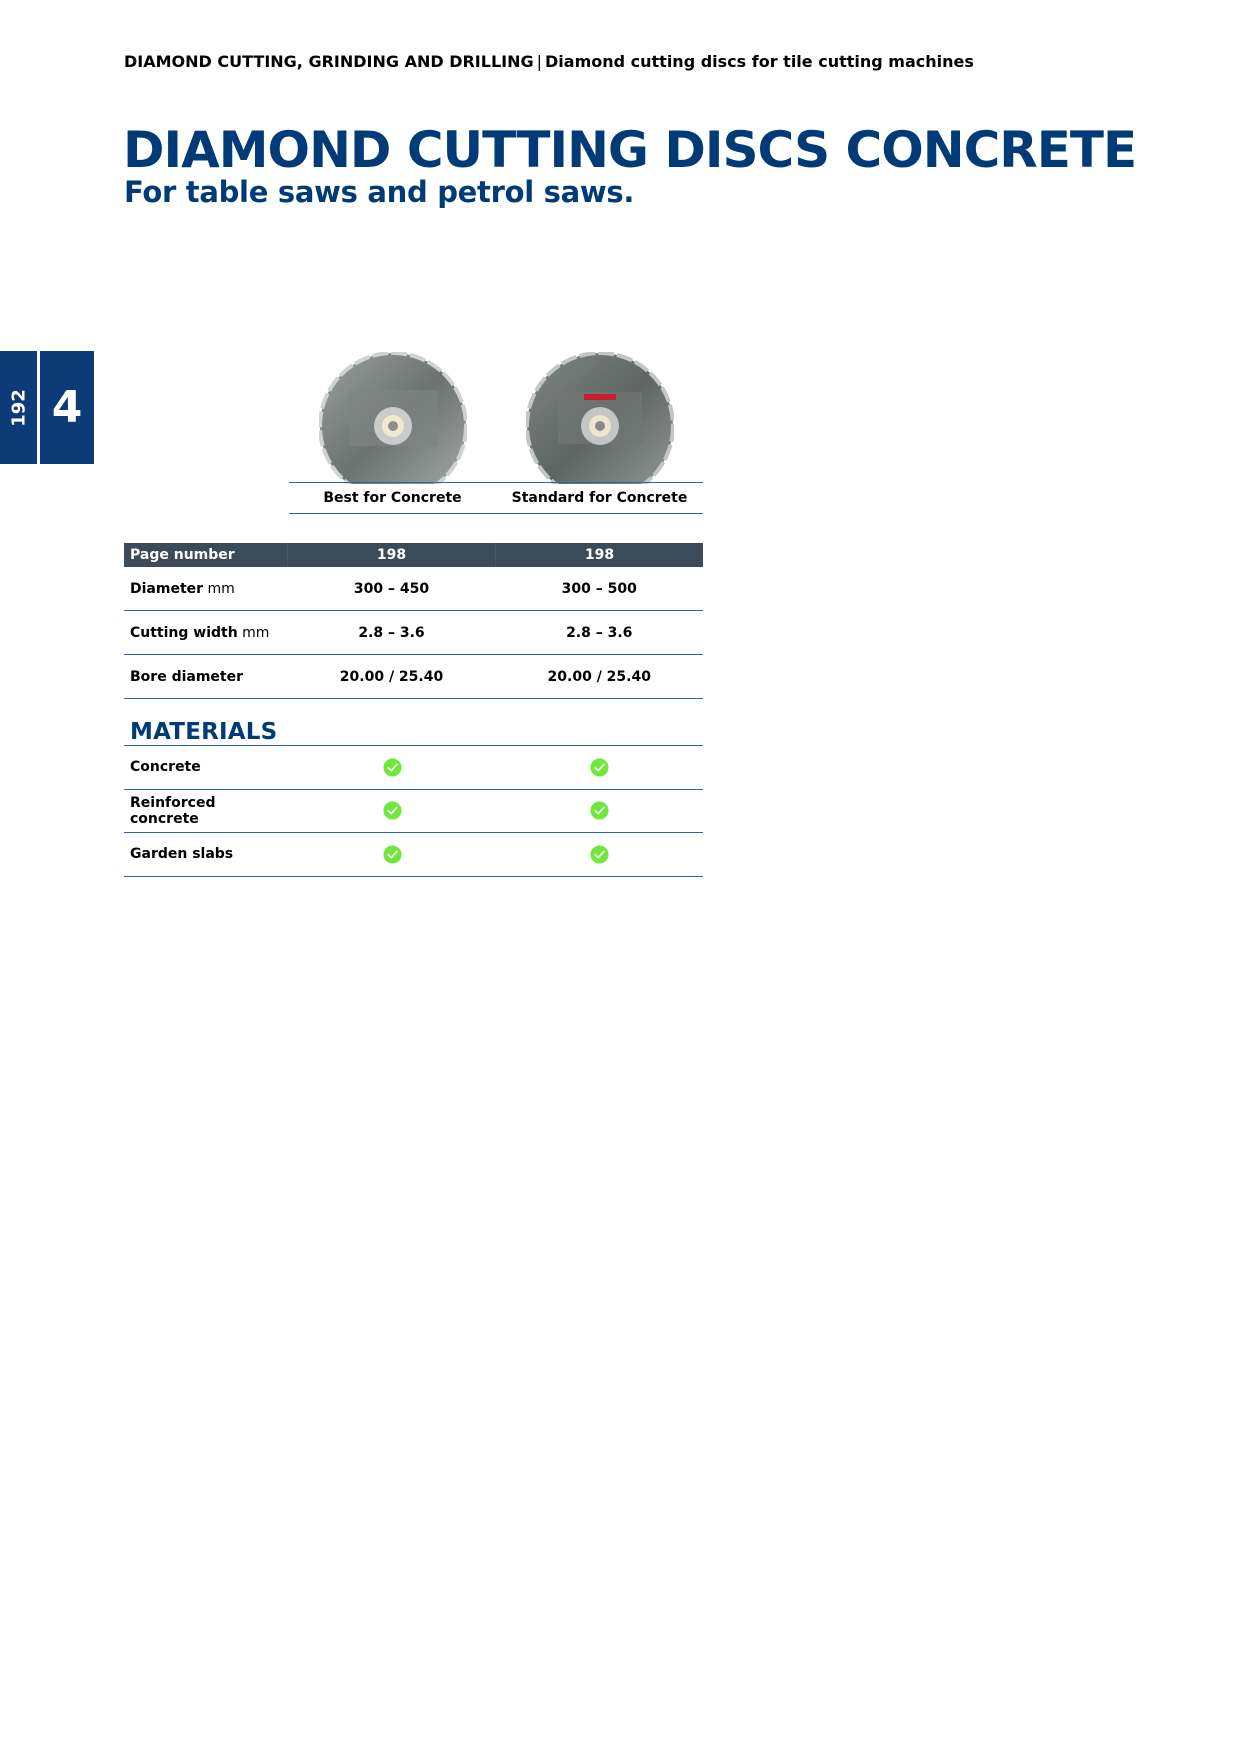  I want to click on table-row: Reinforced concrete, so click(413, 811).